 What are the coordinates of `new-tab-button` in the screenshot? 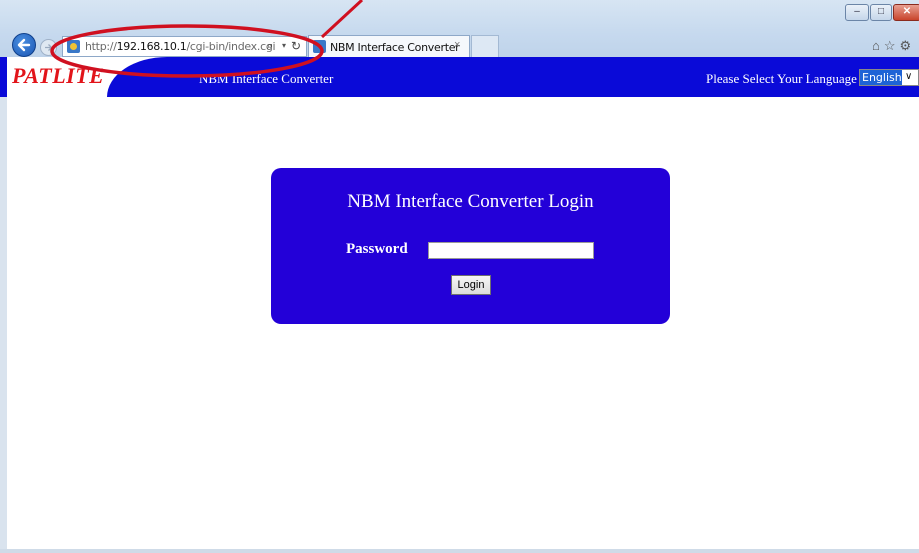 It's located at (485, 46).